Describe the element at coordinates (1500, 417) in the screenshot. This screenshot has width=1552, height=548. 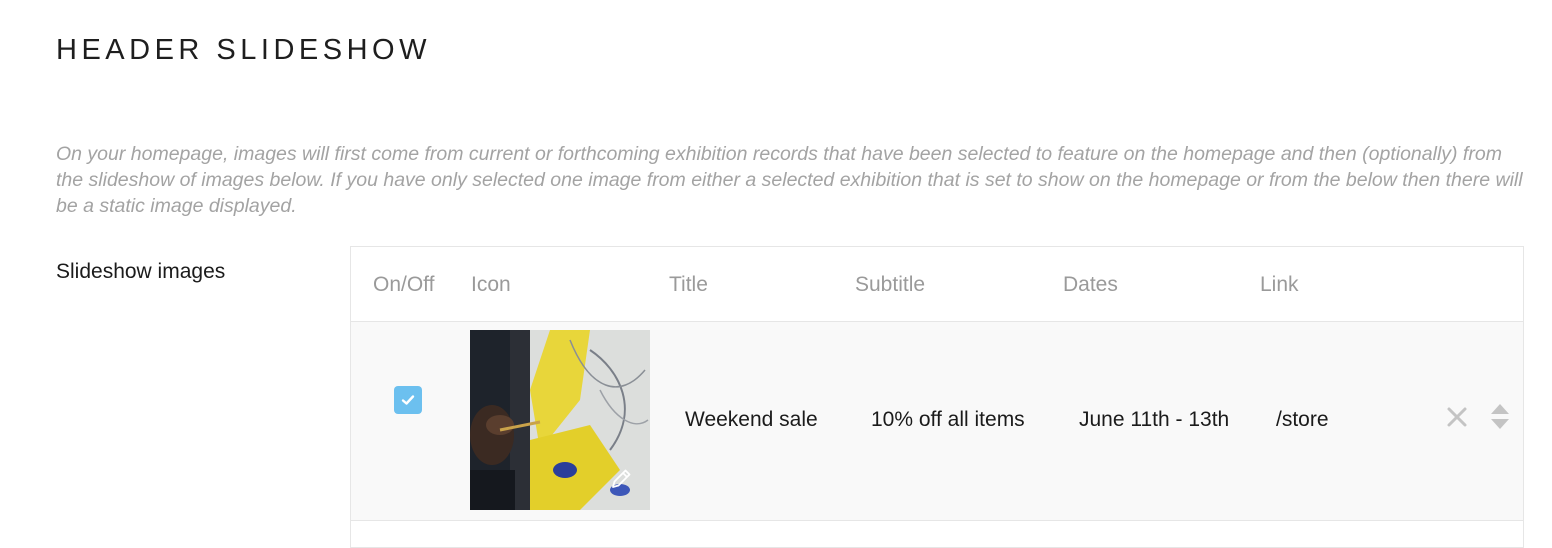
I see `sort-arrows-icon` at that location.